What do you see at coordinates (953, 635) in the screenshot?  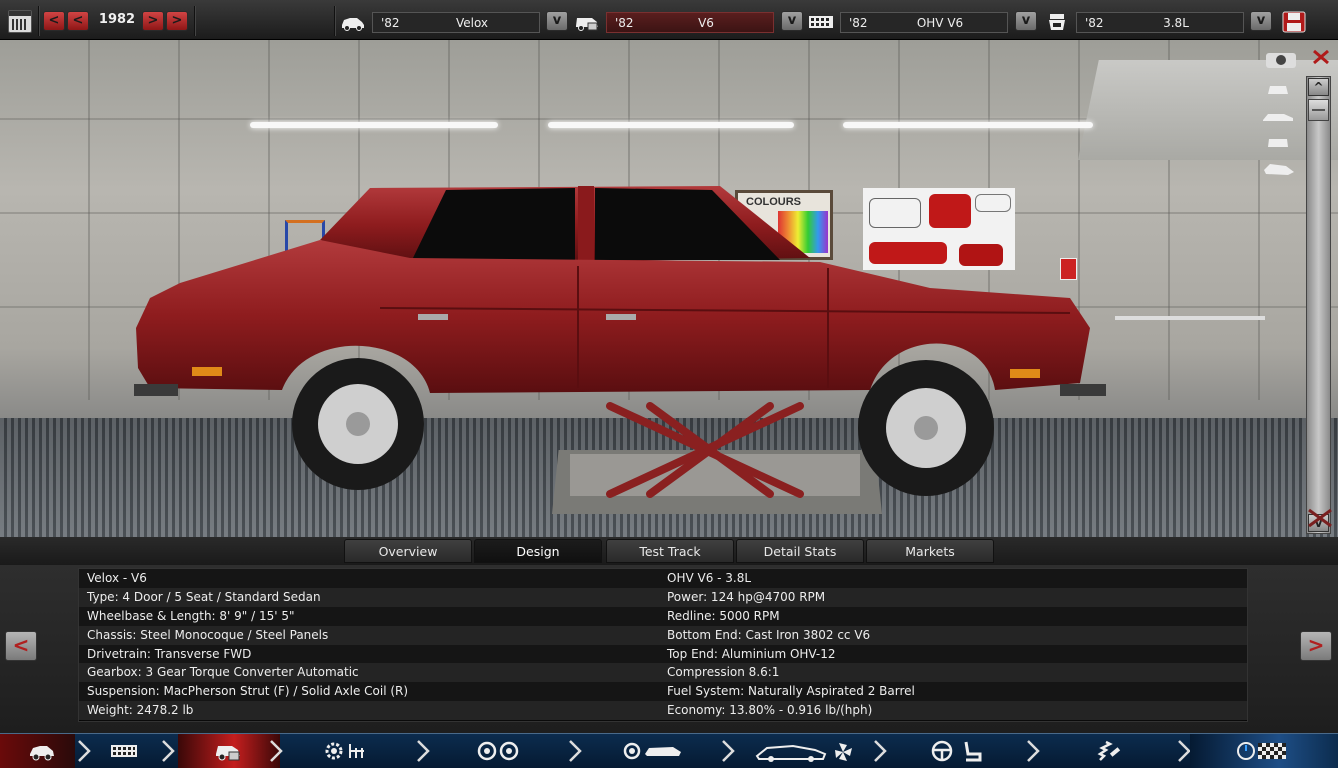 I see `engine-bottom-end: Bottom End: Cast Iron 3802 cc V6` at bounding box center [953, 635].